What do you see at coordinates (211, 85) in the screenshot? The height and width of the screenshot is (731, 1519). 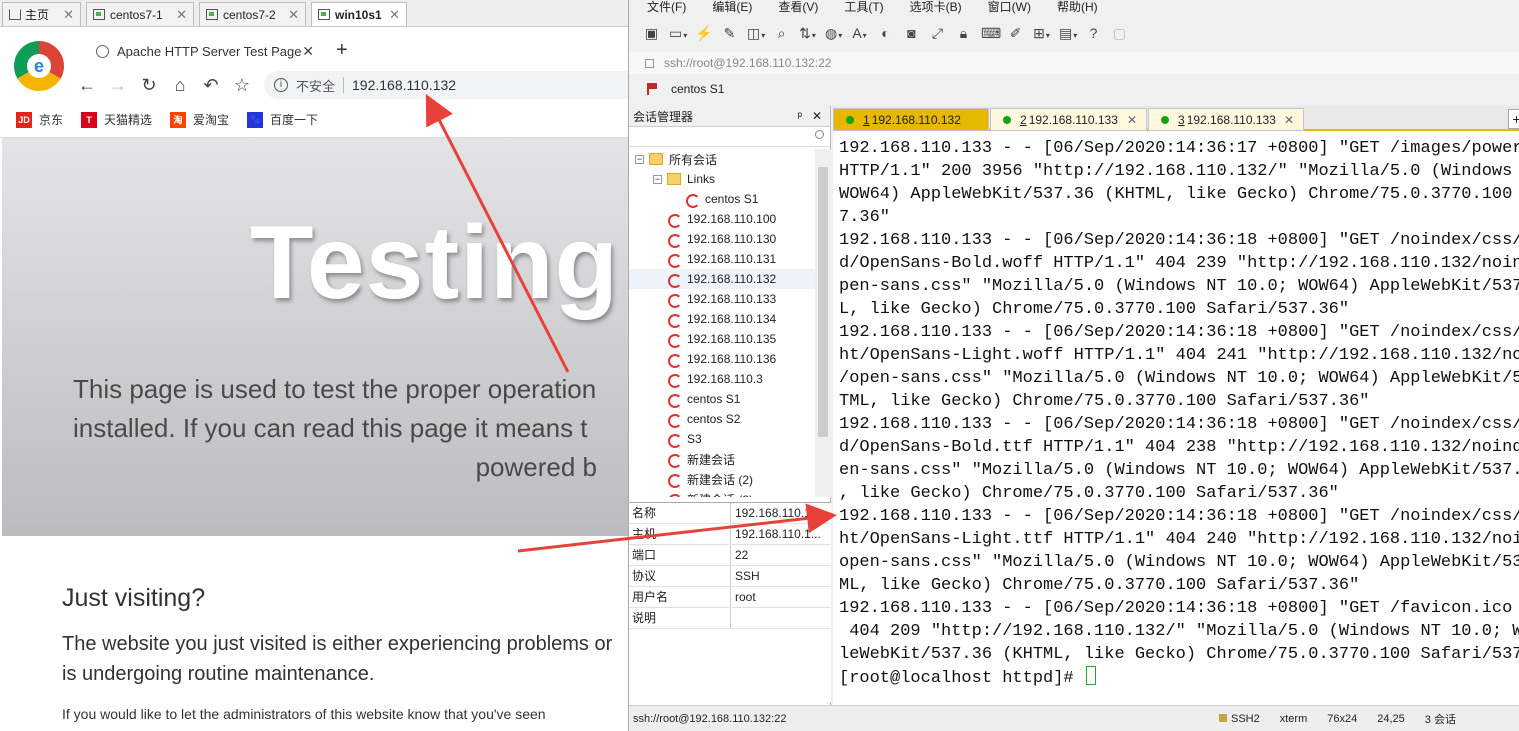 I see `undo-icon: ↶` at bounding box center [211, 85].